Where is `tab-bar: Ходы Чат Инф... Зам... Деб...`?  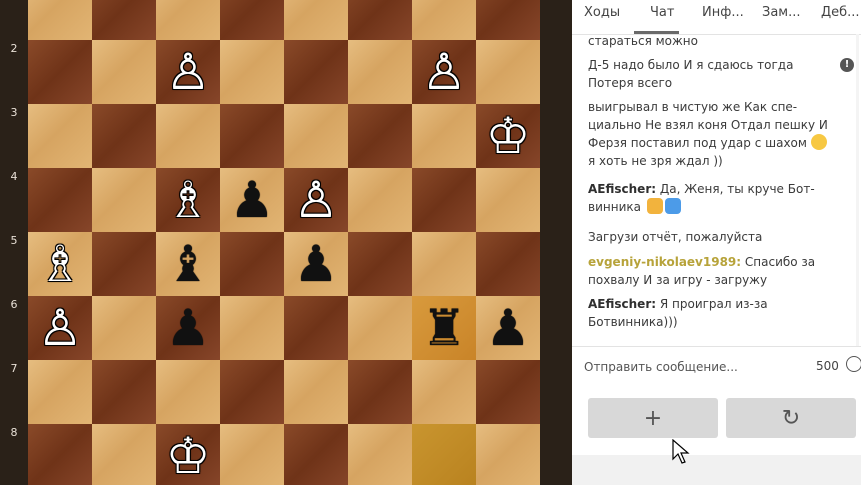 tab-bar: Ходы Чат Инф... Зам... Деб... is located at coordinates (716, 17).